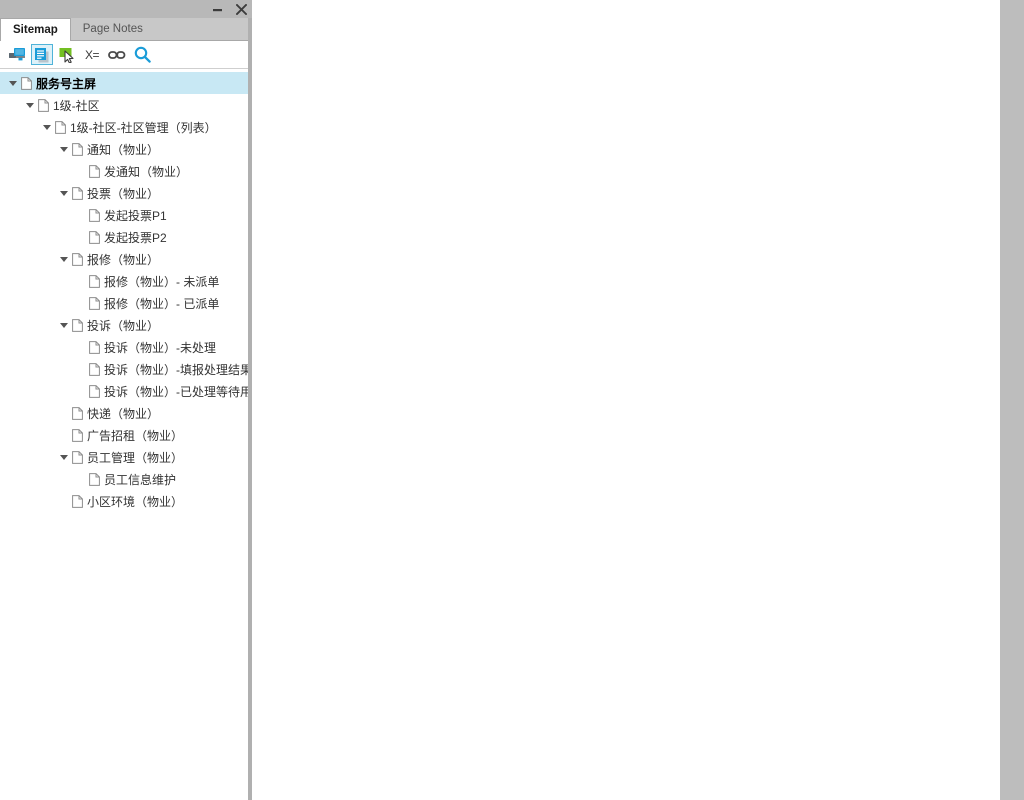 The image size is (1024, 800). I want to click on tab-sitemap-label: Sitemap, so click(35, 30).